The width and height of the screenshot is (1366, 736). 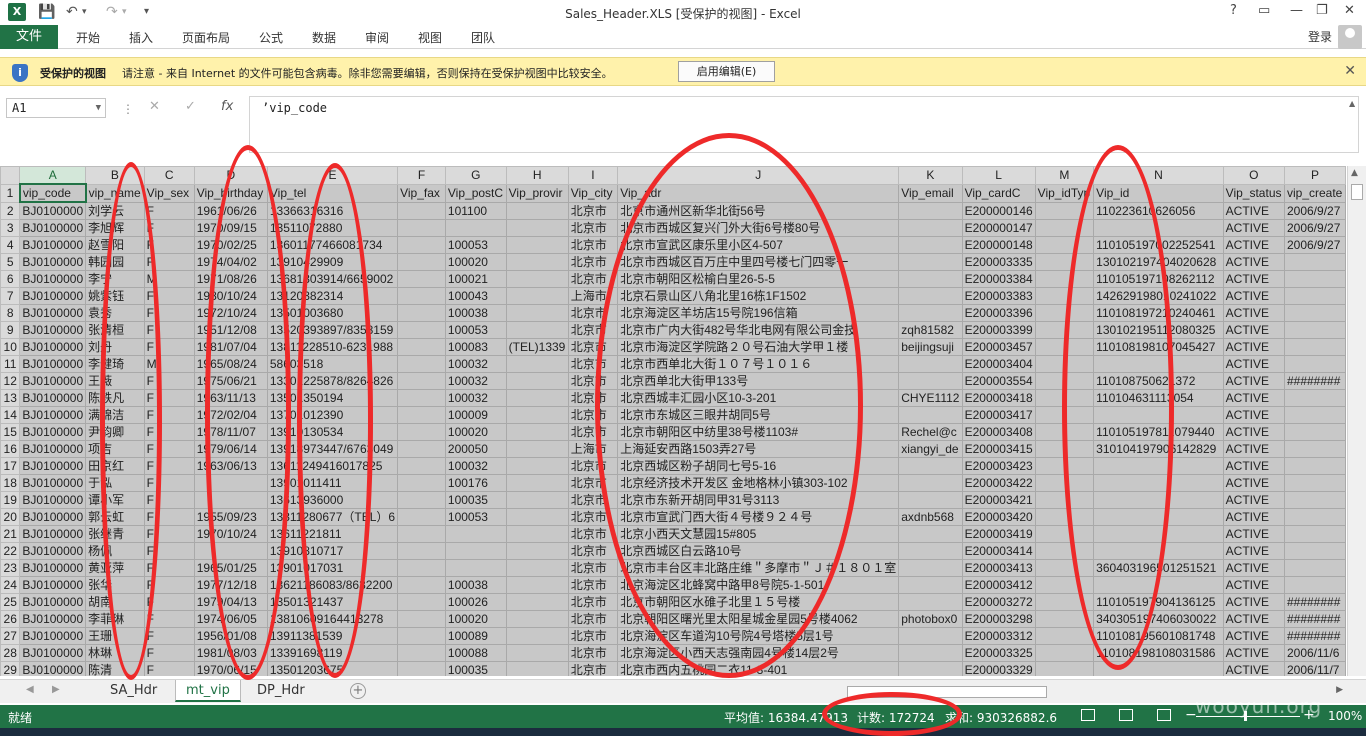 I want to click on row-header: 27, so click(x=10, y=636).